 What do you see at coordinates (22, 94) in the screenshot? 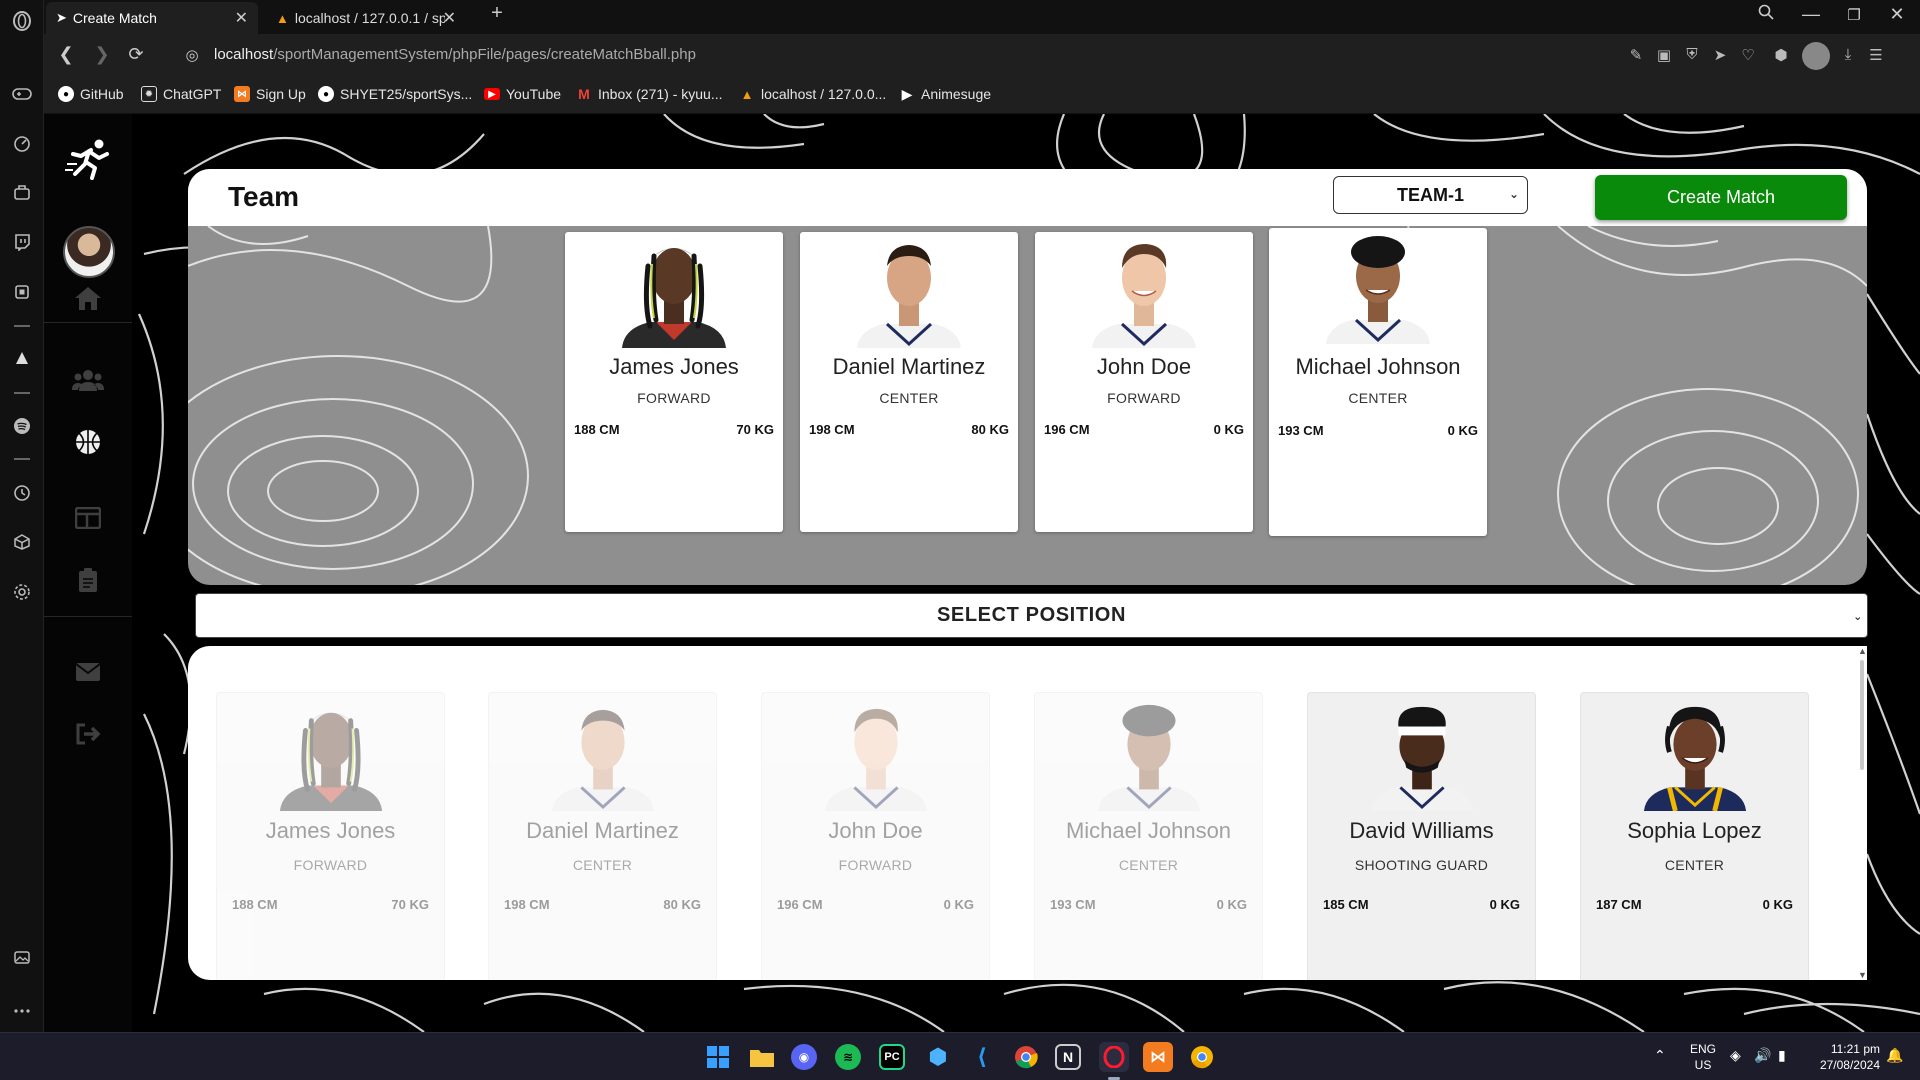
I see `gamepad-icon` at bounding box center [22, 94].